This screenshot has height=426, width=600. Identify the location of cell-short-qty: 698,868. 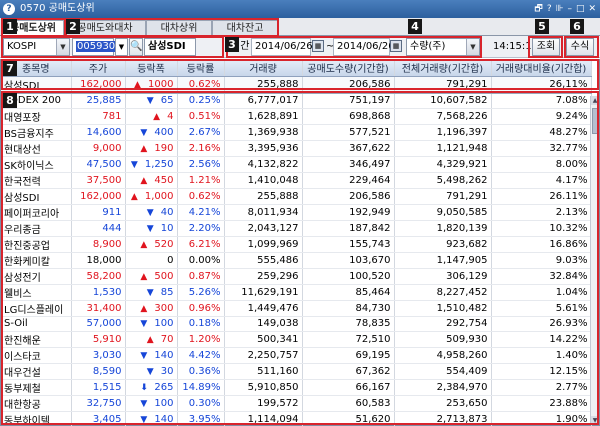
(348, 116).